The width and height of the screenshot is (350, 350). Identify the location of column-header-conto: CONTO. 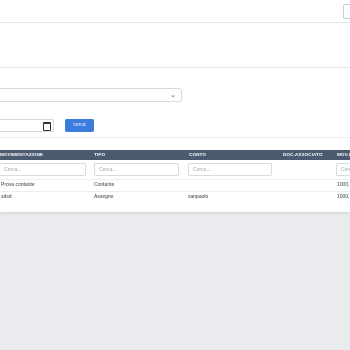
(197, 155).